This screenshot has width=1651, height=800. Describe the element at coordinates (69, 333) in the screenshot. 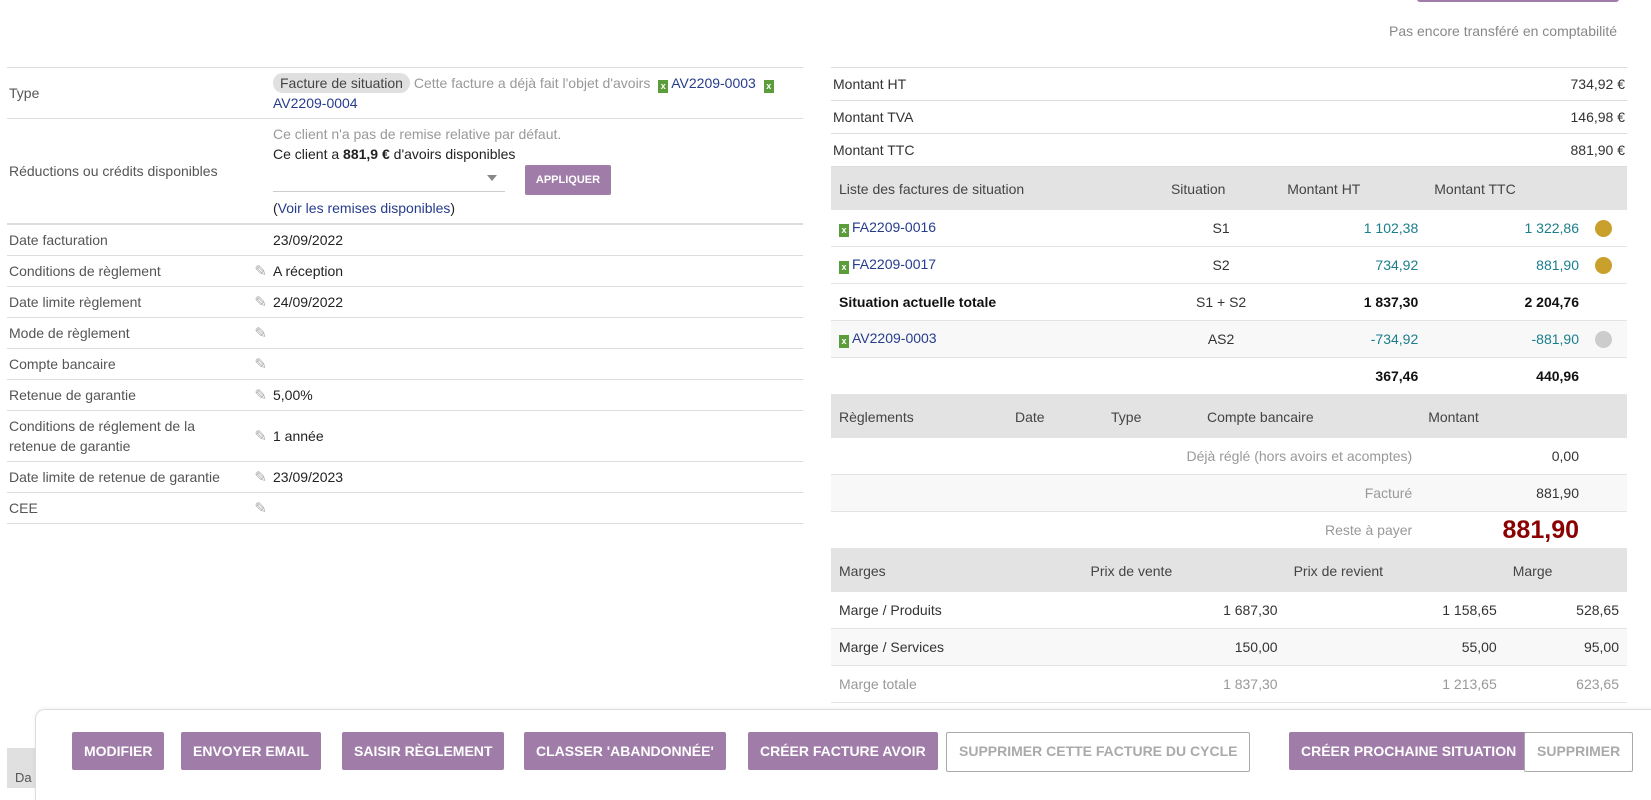

I see `field-label: Mode de règlement` at that location.